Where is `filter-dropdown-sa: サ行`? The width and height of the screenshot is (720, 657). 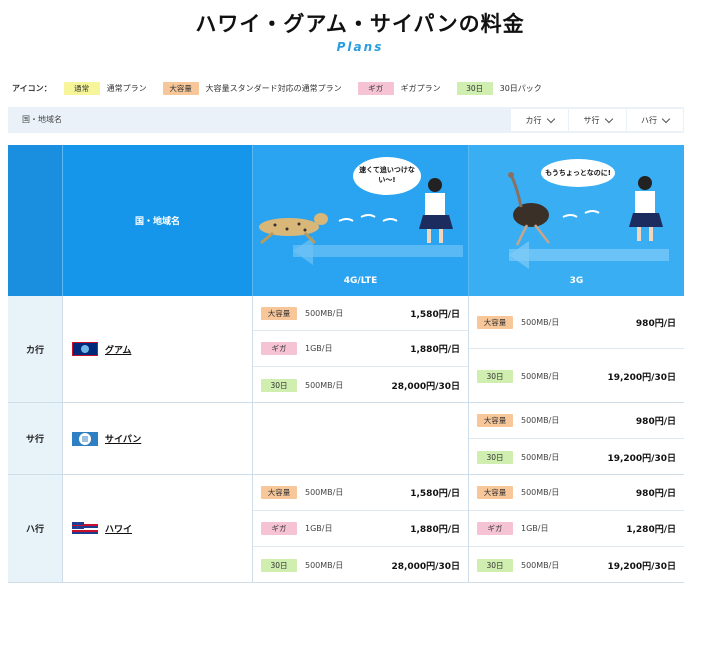 filter-dropdown-sa: サ行 is located at coordinates (597, 120).